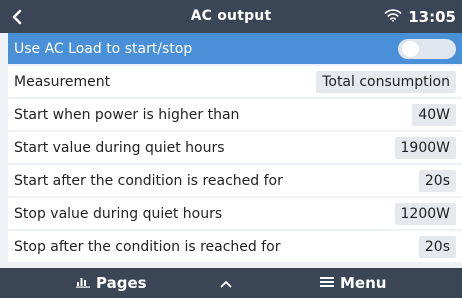  What do you see at coordinates (231, 16) in the screenshot?
I see `top-bar: AC output 13:05` at bounding box center [231, 16].